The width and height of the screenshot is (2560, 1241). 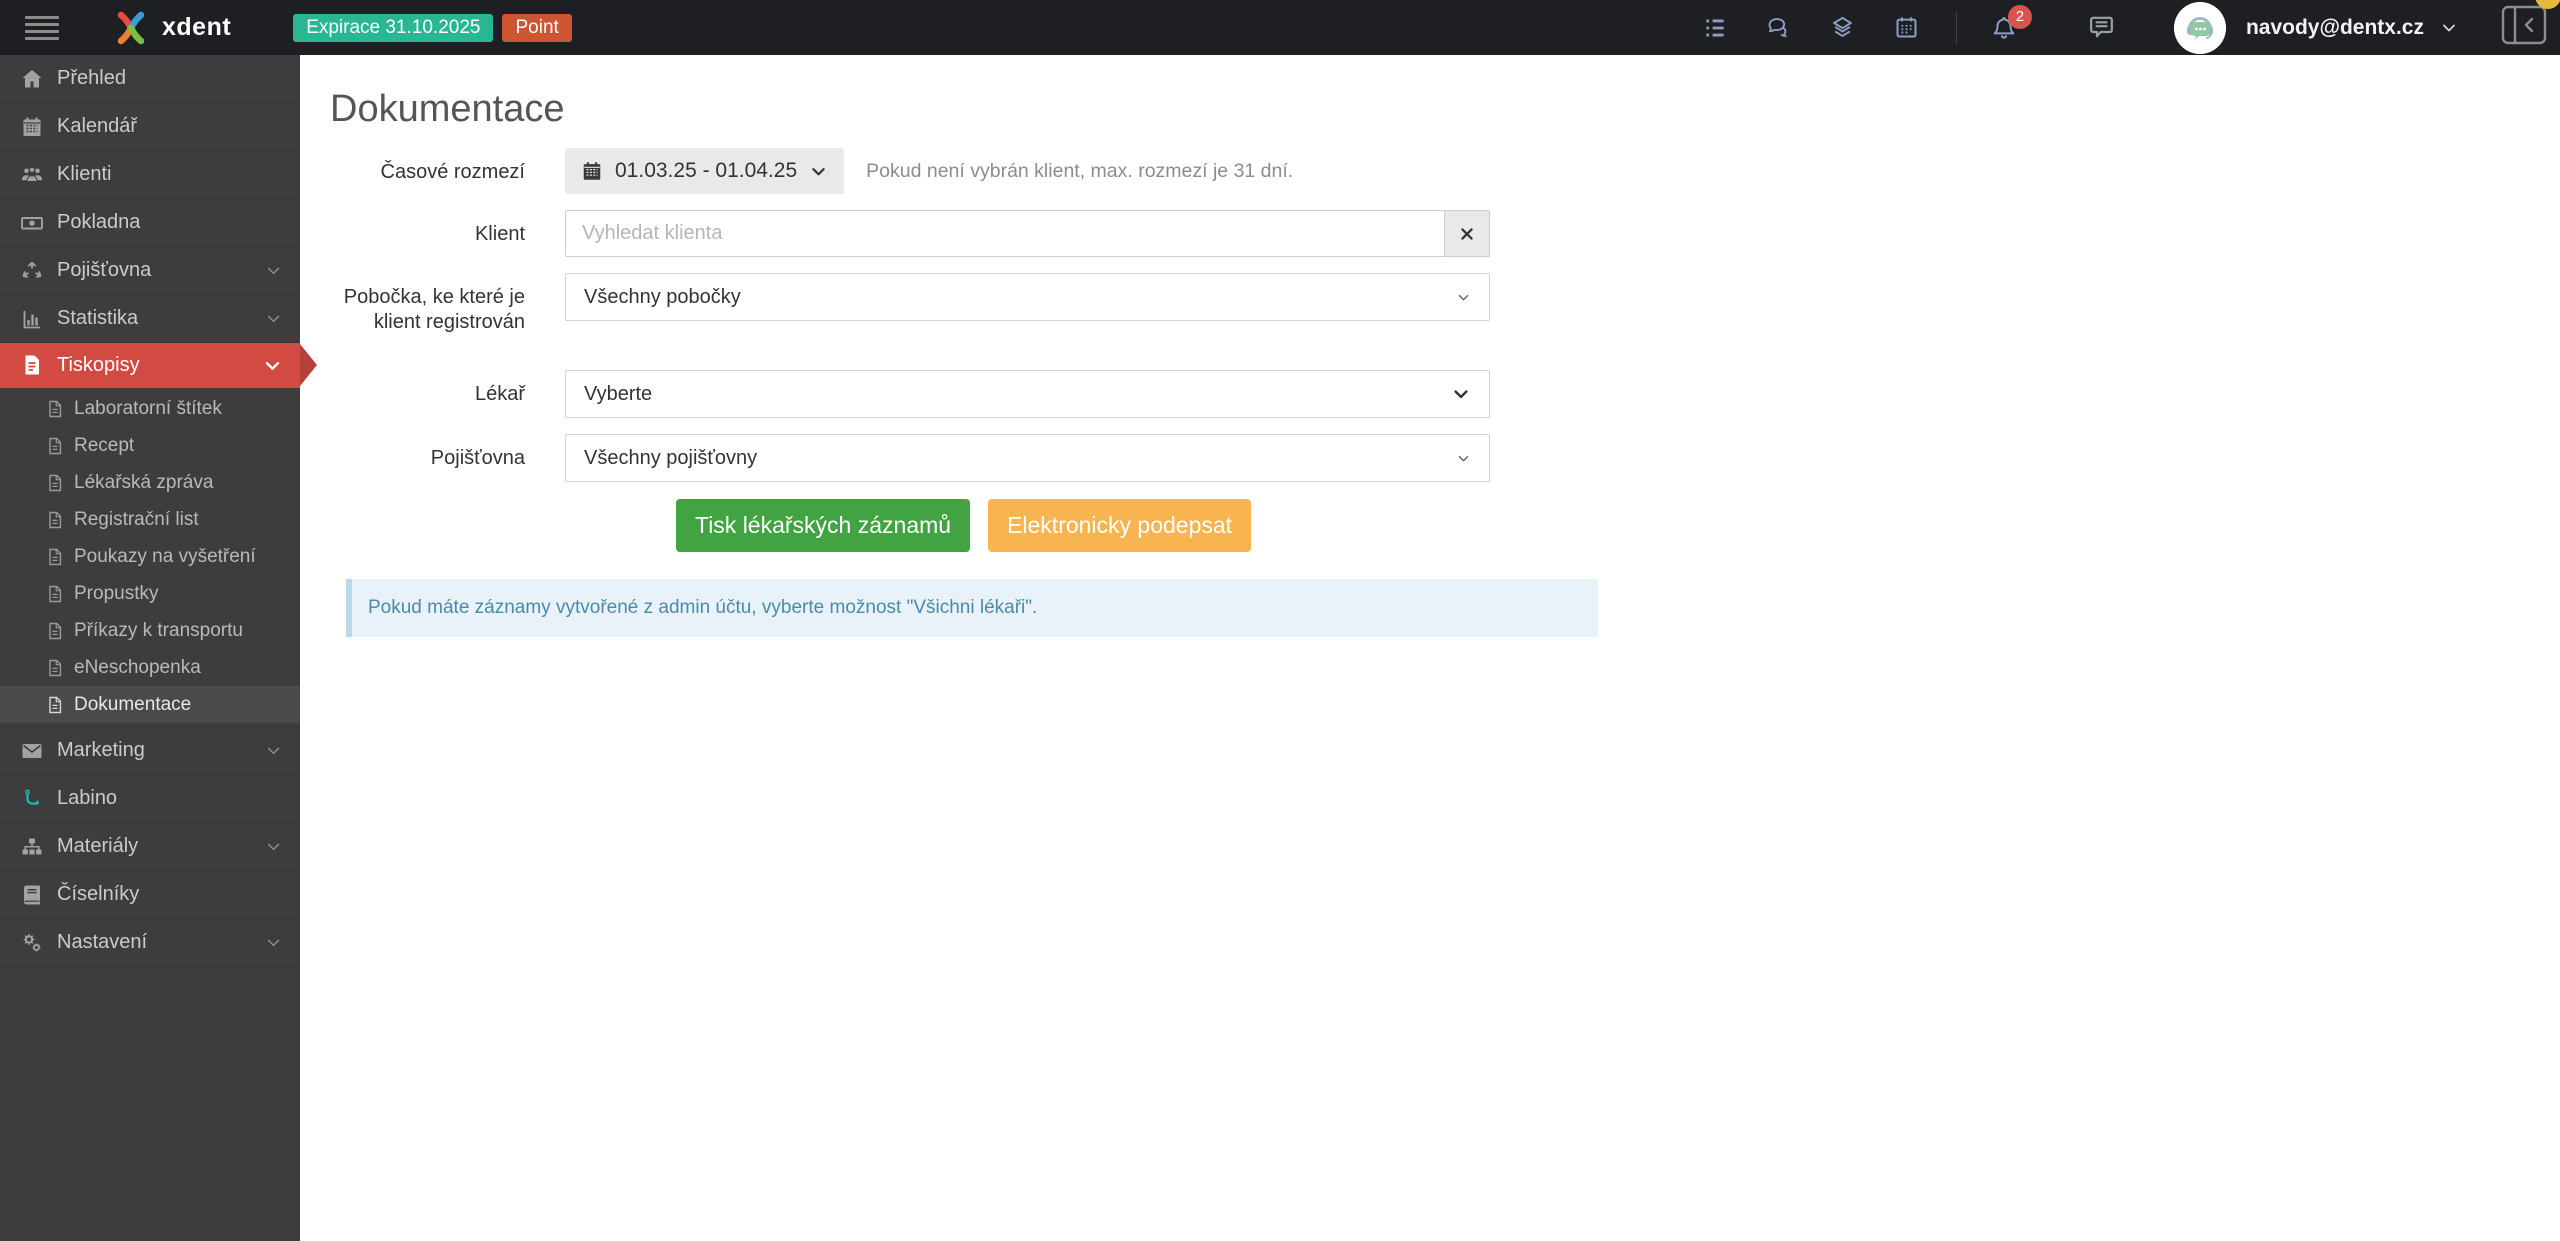 I want to click on avatar, so click(x=2199, y=27).